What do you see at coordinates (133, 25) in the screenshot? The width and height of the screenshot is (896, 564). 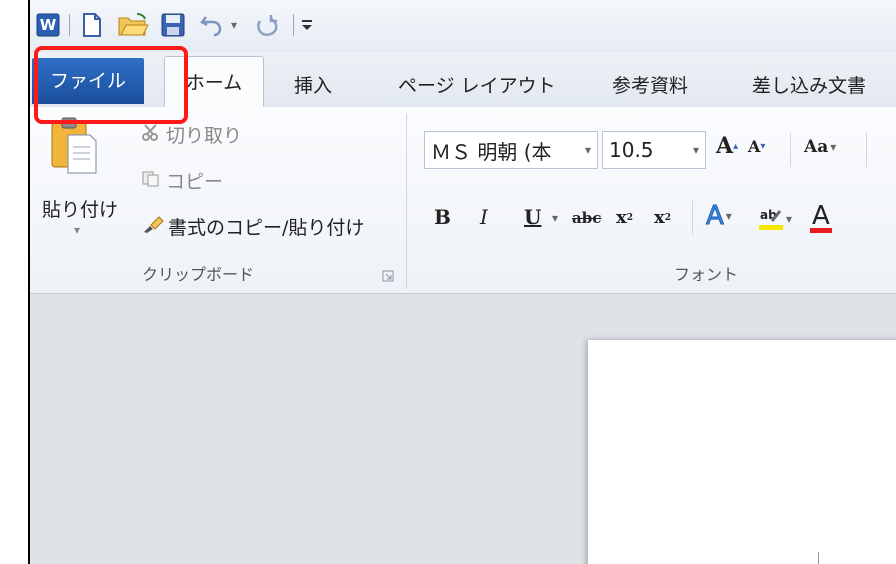 I see `open-folder-icon` at bounding box center [133, 25].